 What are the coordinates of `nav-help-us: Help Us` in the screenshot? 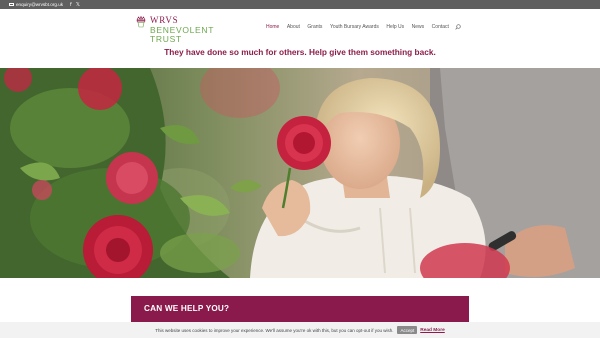 It's located at (395, 27).